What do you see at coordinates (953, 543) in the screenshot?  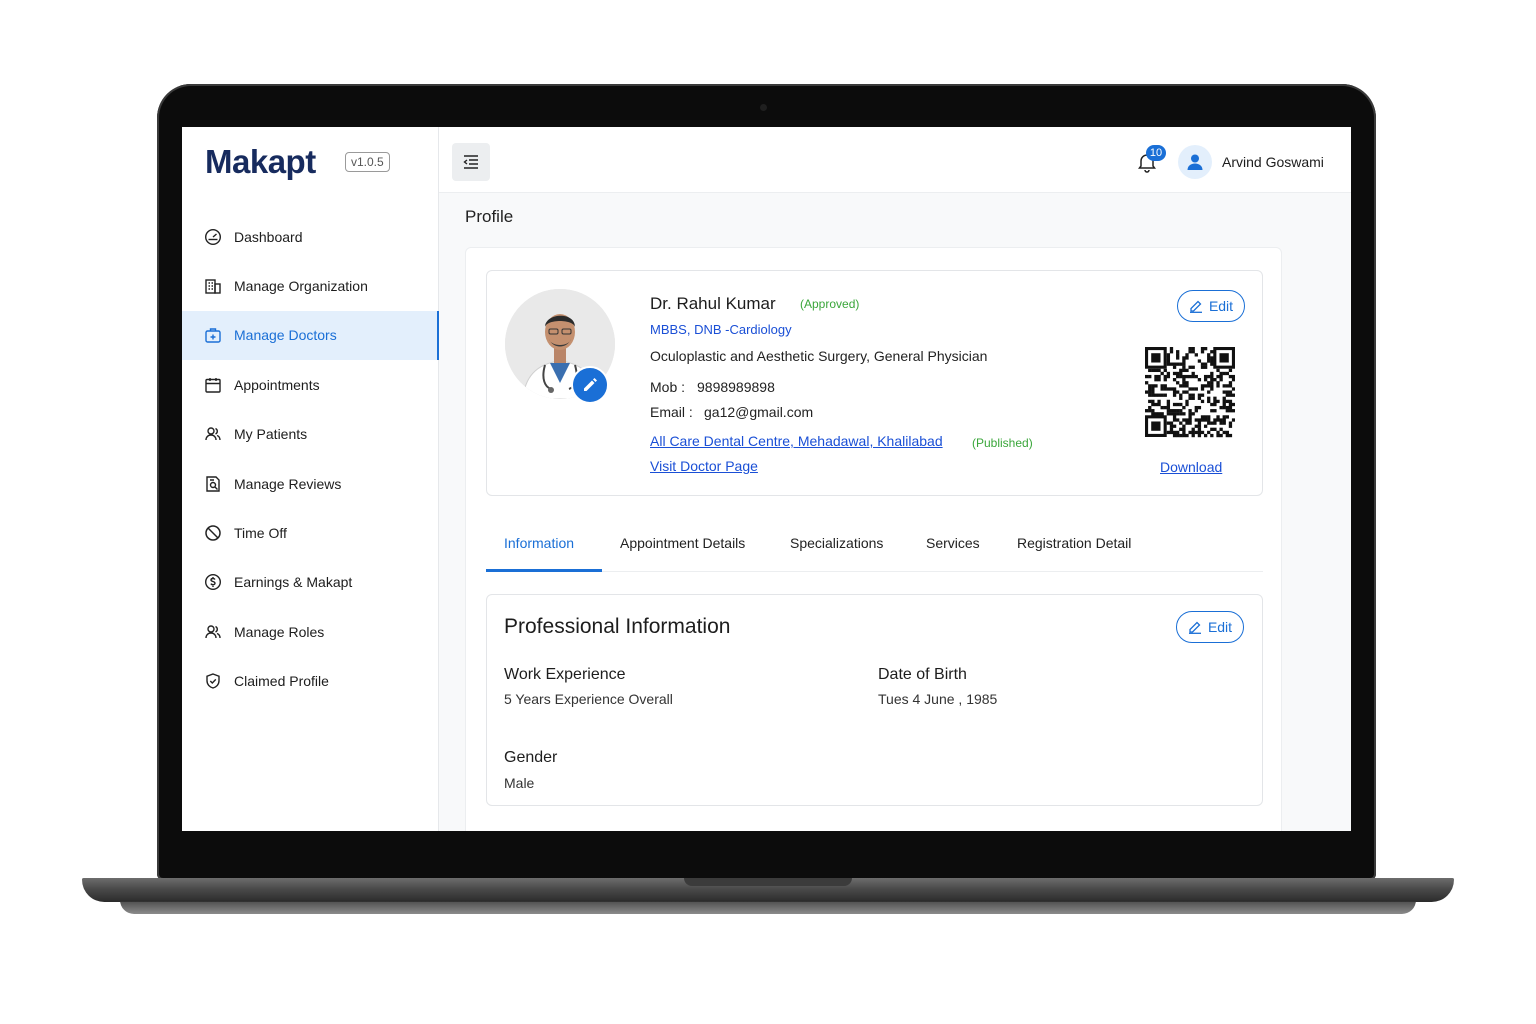 I see `tab-services: Services` at bounding box center [953, 543].